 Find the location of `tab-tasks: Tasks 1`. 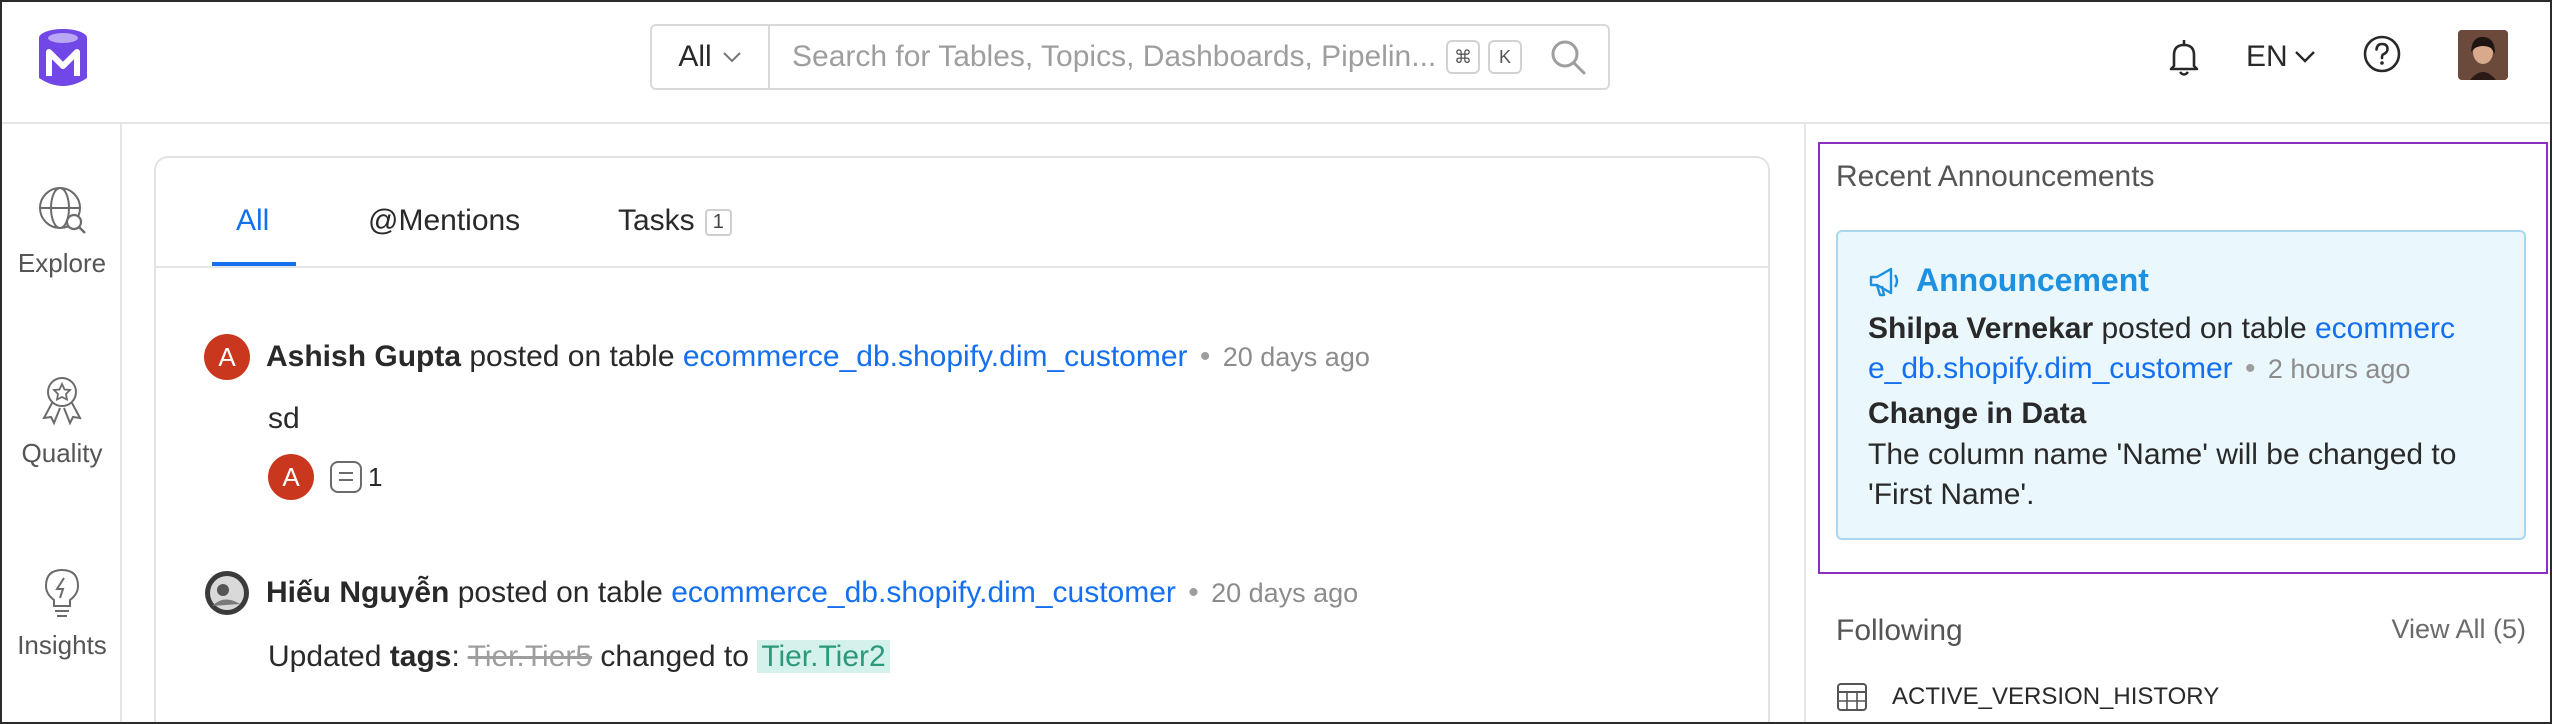

tab-tasks: Tasks 1 is located at coordinates (675, 221).